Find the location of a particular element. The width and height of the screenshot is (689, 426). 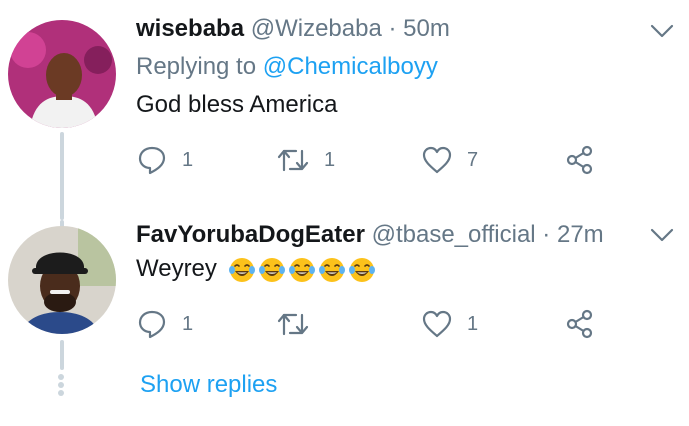

replying-to: Replying to @Chemicalboyy is located at coordinates (287, 67).